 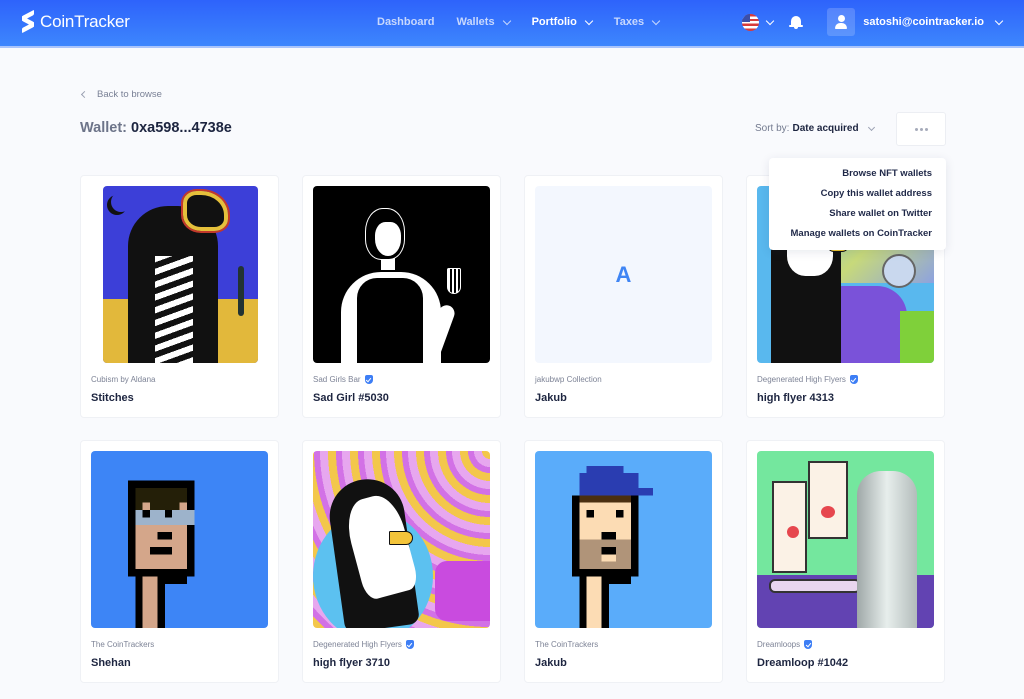 What do you see at coordinates (857, 198) in the screenshot?
I see `menu-item-copy-wallet-address: Copy this wallet address` at bounding box center [857, 198].